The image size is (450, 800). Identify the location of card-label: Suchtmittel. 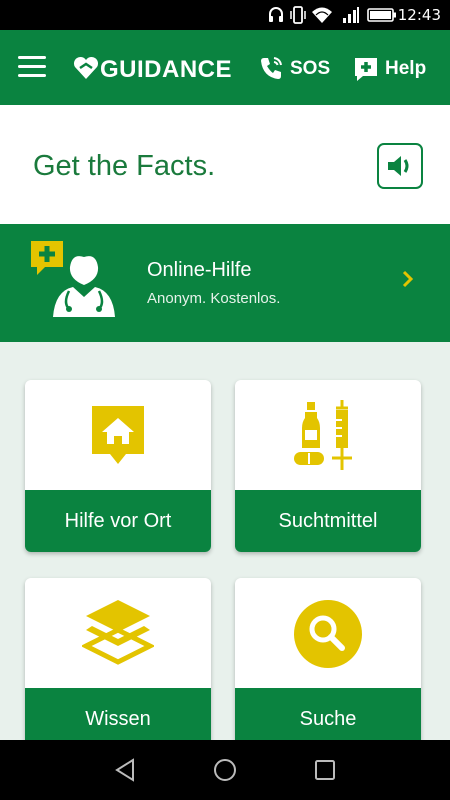
(328, 521).